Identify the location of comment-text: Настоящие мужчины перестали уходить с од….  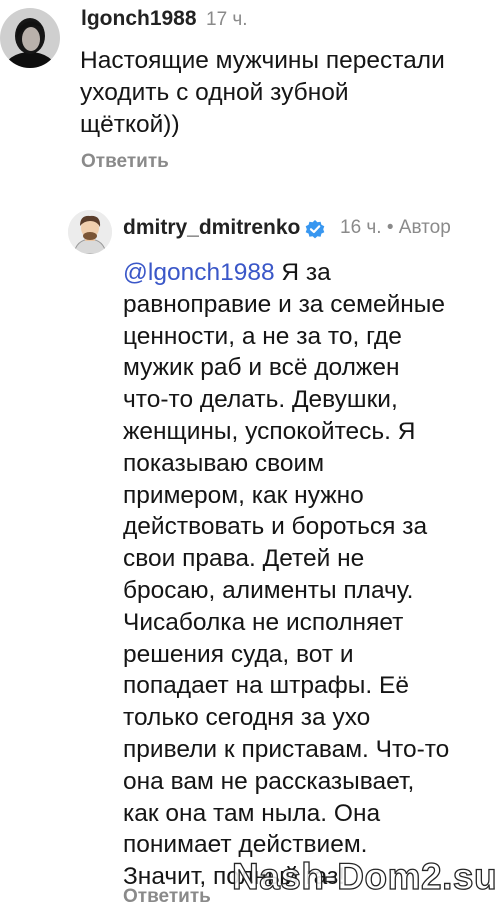
(262, 92).